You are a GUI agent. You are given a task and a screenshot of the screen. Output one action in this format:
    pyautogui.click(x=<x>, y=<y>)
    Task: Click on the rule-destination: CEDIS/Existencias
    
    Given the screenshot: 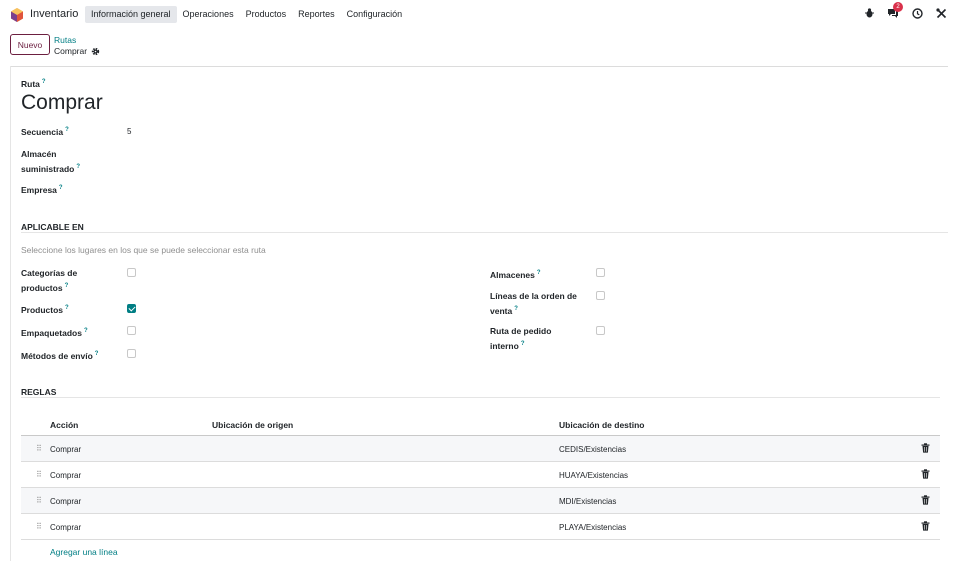 What is the action you would take?
    pyautogui.click(x=592, y=449)
    